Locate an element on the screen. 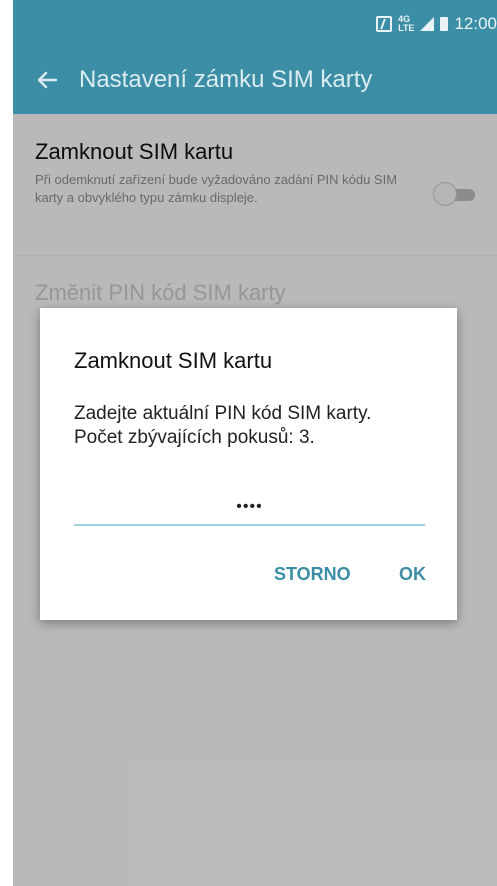 Image resolution: width=497 pixels, height=886 pixels. status-bar: 4G LTE 12:00 is located at coordinates (255, 23).